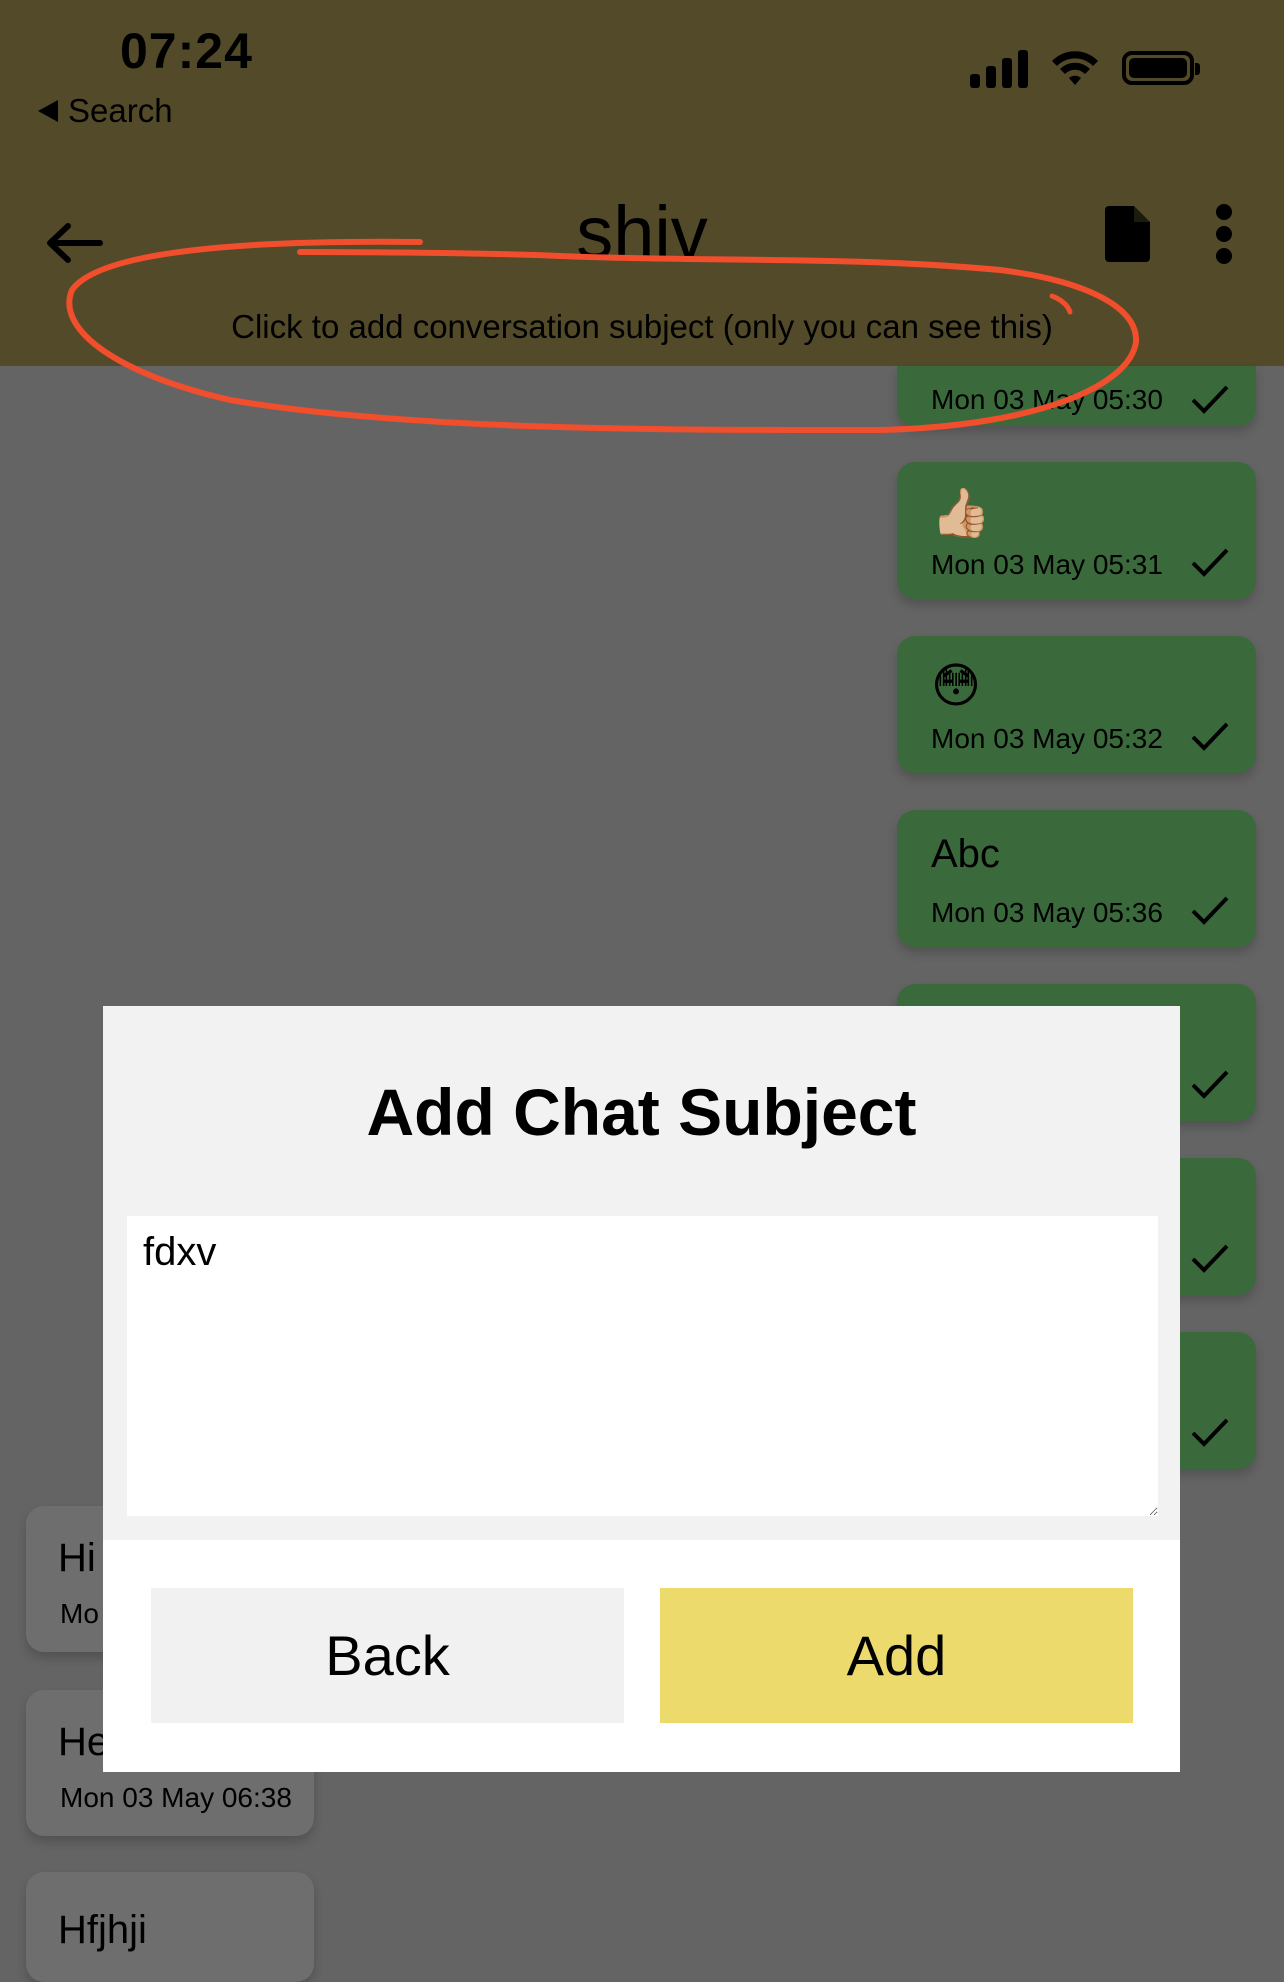 This screenshot has width=1284, height=1982. I want to click on wifi-icon, so click(1075, 68).